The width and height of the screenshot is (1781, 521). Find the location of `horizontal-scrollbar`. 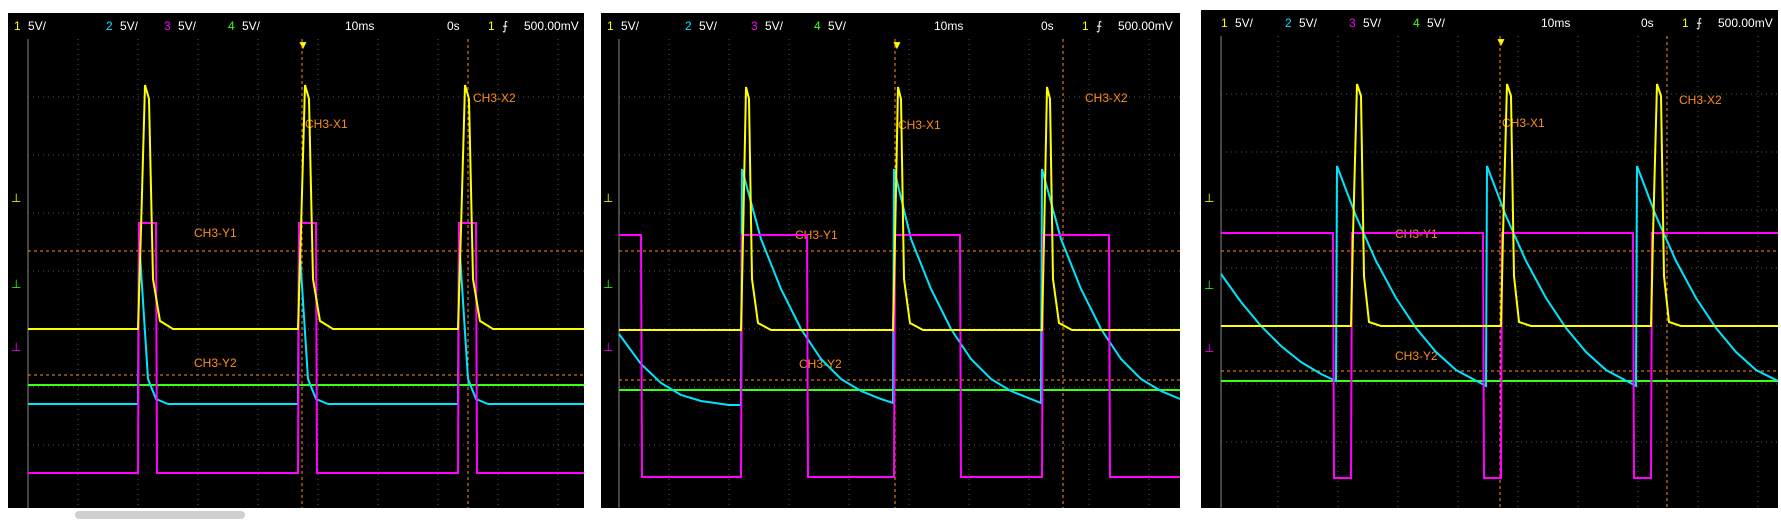

horizontal-scrollbar is located at coordinates (160, 515).